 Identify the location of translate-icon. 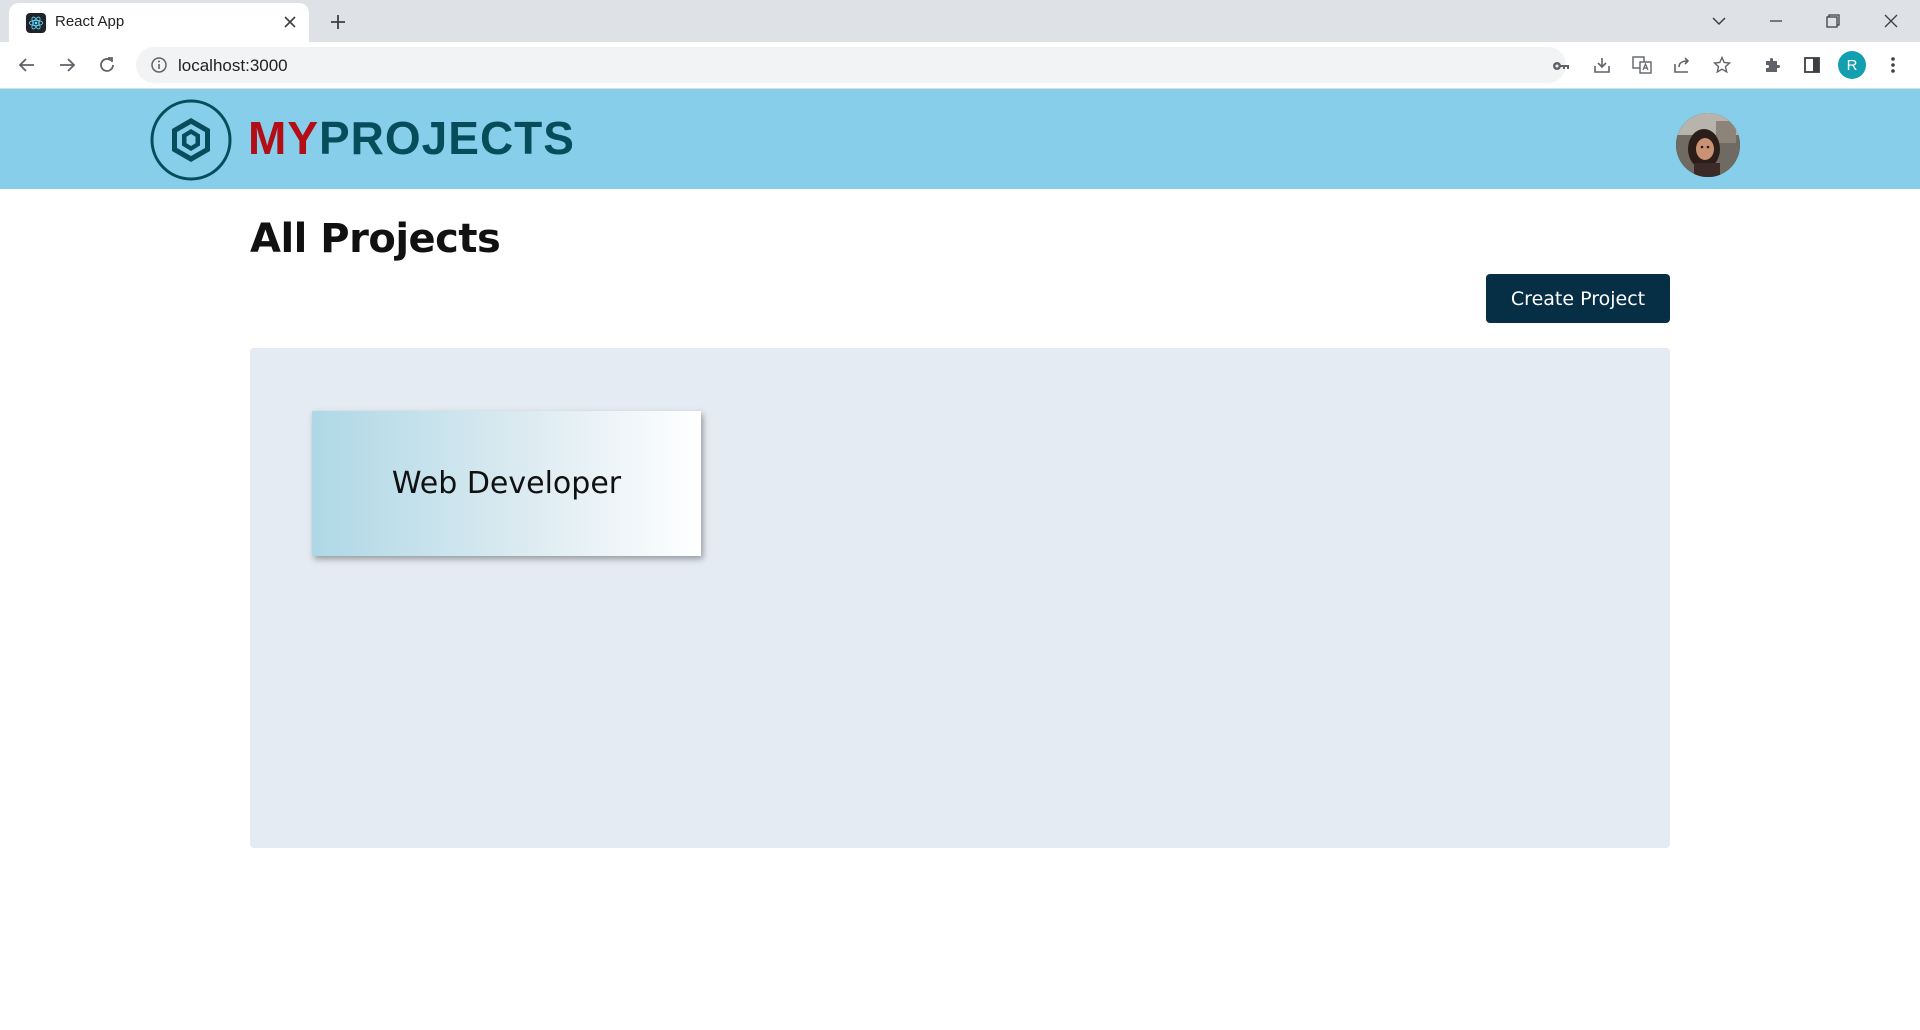
(1642, 65).